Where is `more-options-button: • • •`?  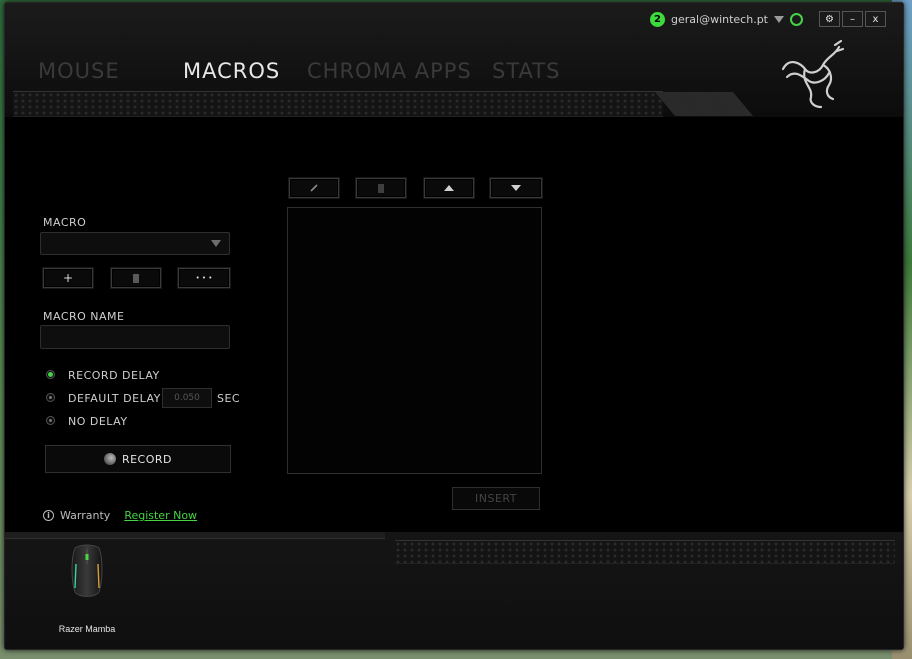 more-options-button: • • • is located at coordinates (204, 278).